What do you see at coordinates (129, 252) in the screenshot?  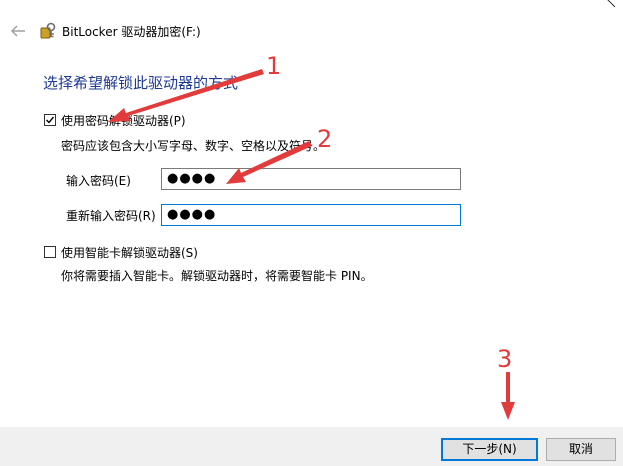 I see `smartcard-option-label: 使用智能卡解锁驱动器(S)` at bounding box center [129, 252].